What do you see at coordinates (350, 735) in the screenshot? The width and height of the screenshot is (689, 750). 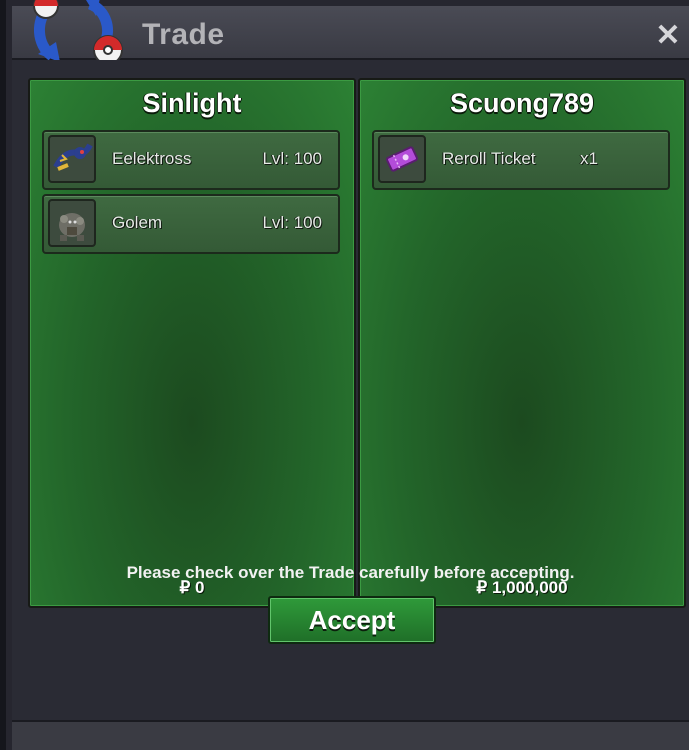 I see `bottom-bar` at bounding box center [350, 735].